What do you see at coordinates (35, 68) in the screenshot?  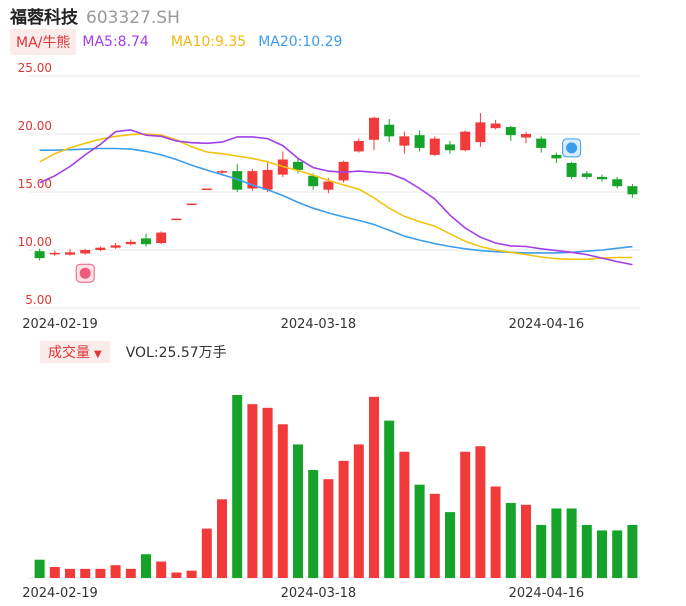 I see `y-tick-label: 25.00` at bounding box center [35, 68].